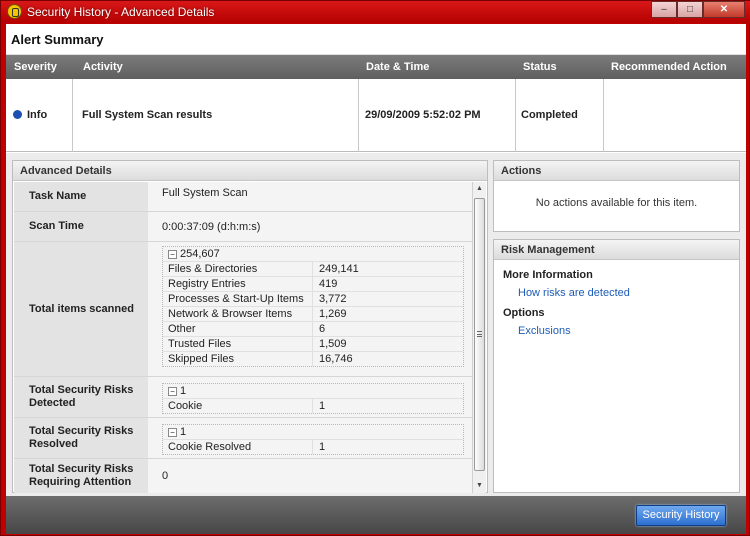 The image size is (750, 536). What do you see at coordinates (81, 226) in the screenshot?
I see `scan-time-label: Scan Time` at bounding box center [81, 226].